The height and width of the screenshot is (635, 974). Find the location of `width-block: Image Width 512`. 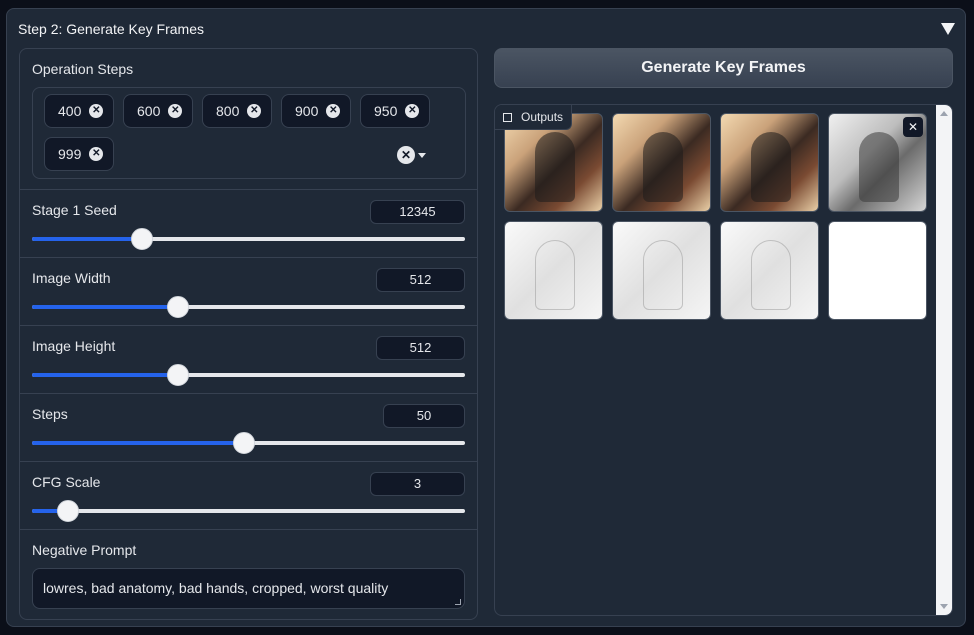

width-block: Image Width 512 is located at coordinates (248, 292).